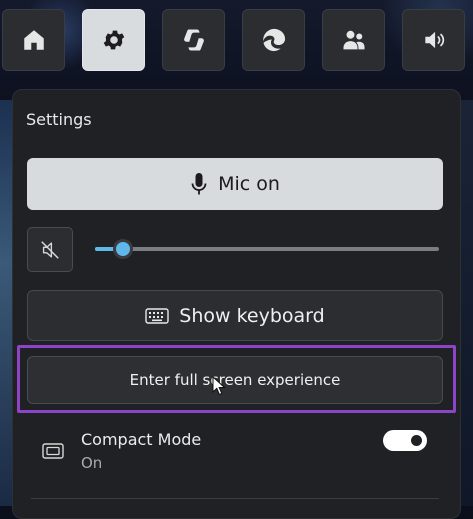 Image resolution: width=473 pixels, height=519 pixels. I want to click on home-tile, so click(33, 40).